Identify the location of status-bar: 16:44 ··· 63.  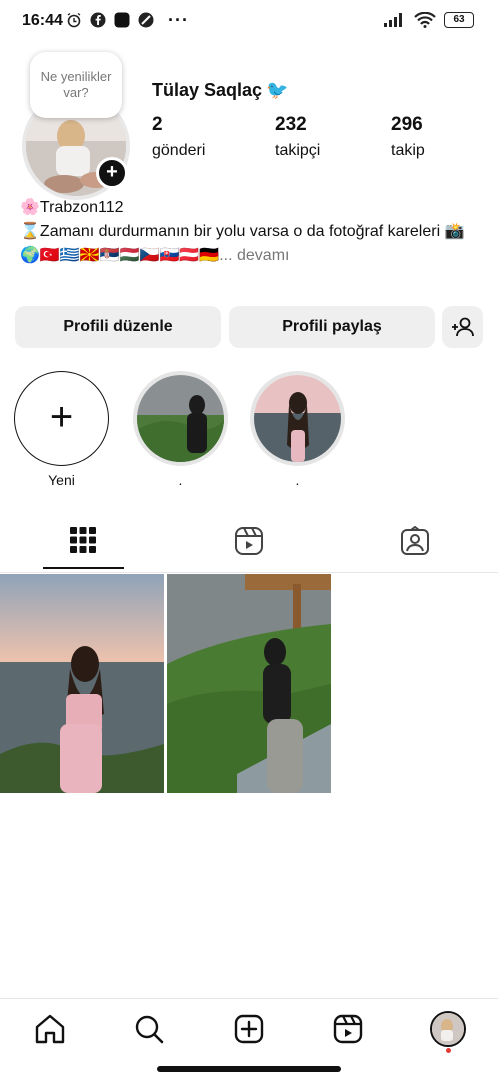
(249, 22).